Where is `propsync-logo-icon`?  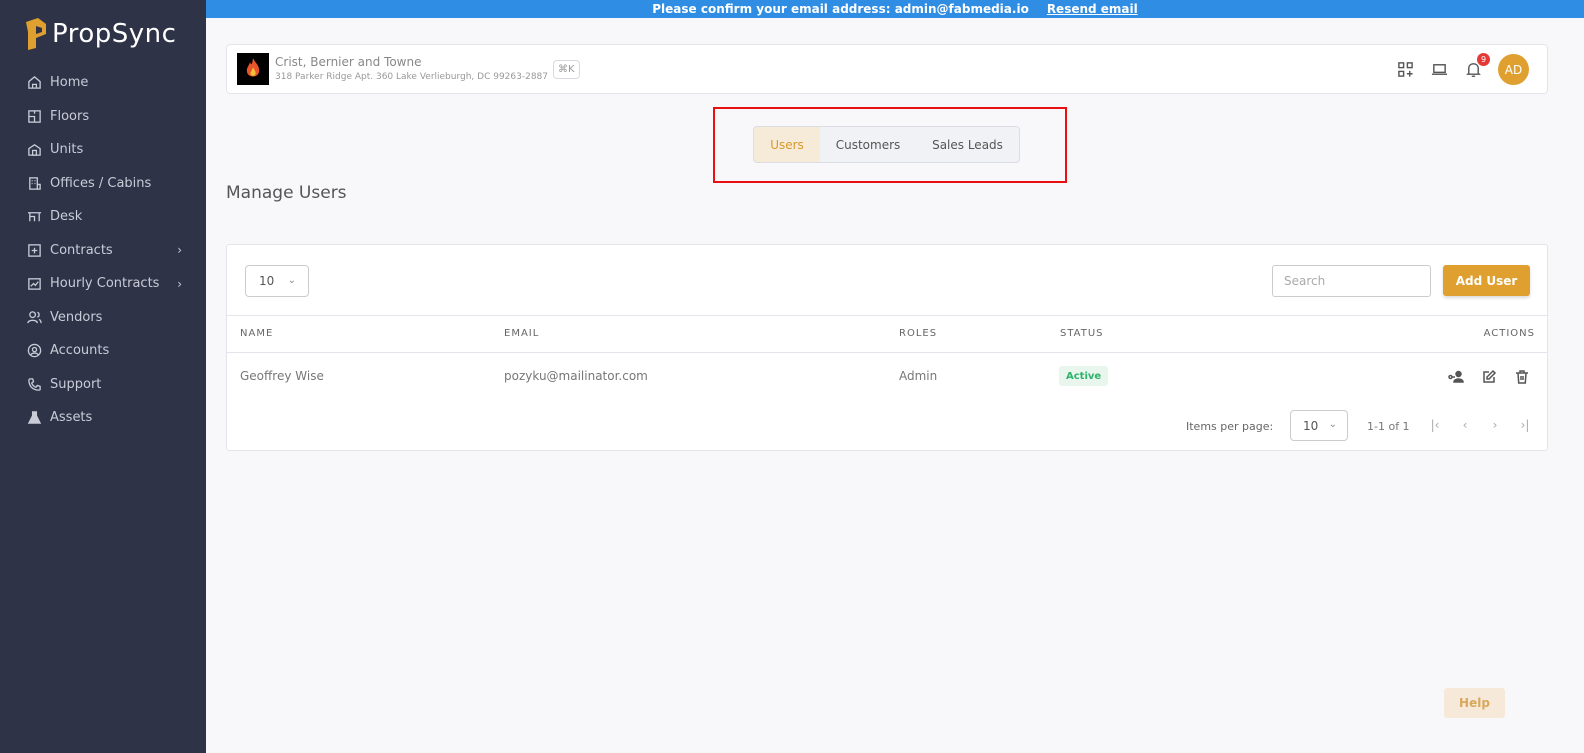
propsync-logo-icon is located at coordinates (36, 34).